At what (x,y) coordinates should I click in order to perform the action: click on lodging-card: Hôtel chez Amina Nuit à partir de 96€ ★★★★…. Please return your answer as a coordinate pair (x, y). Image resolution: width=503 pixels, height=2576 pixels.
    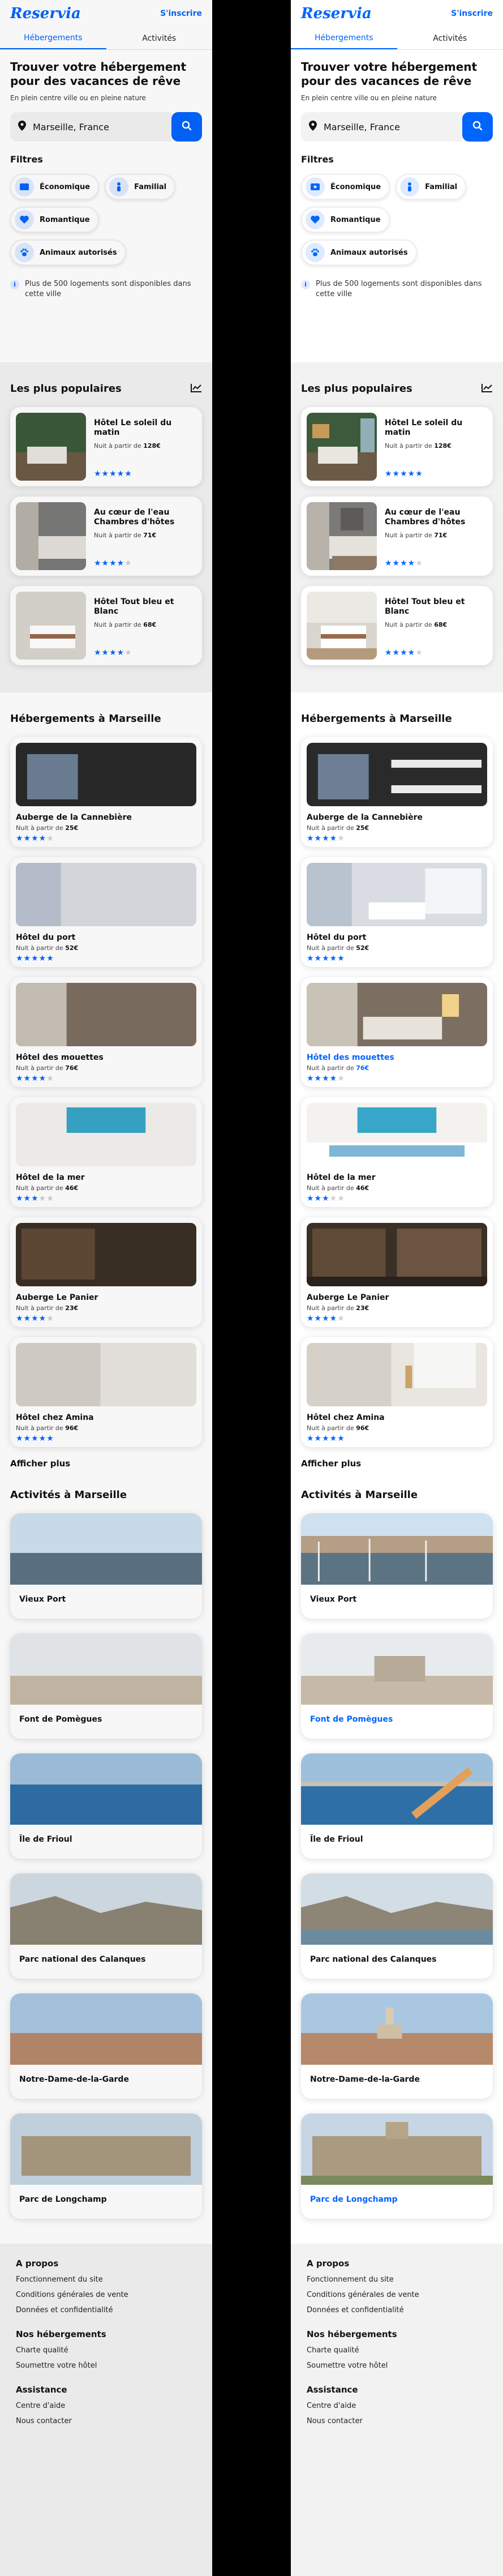
    Looking at the image, I should click on (106, 1392).